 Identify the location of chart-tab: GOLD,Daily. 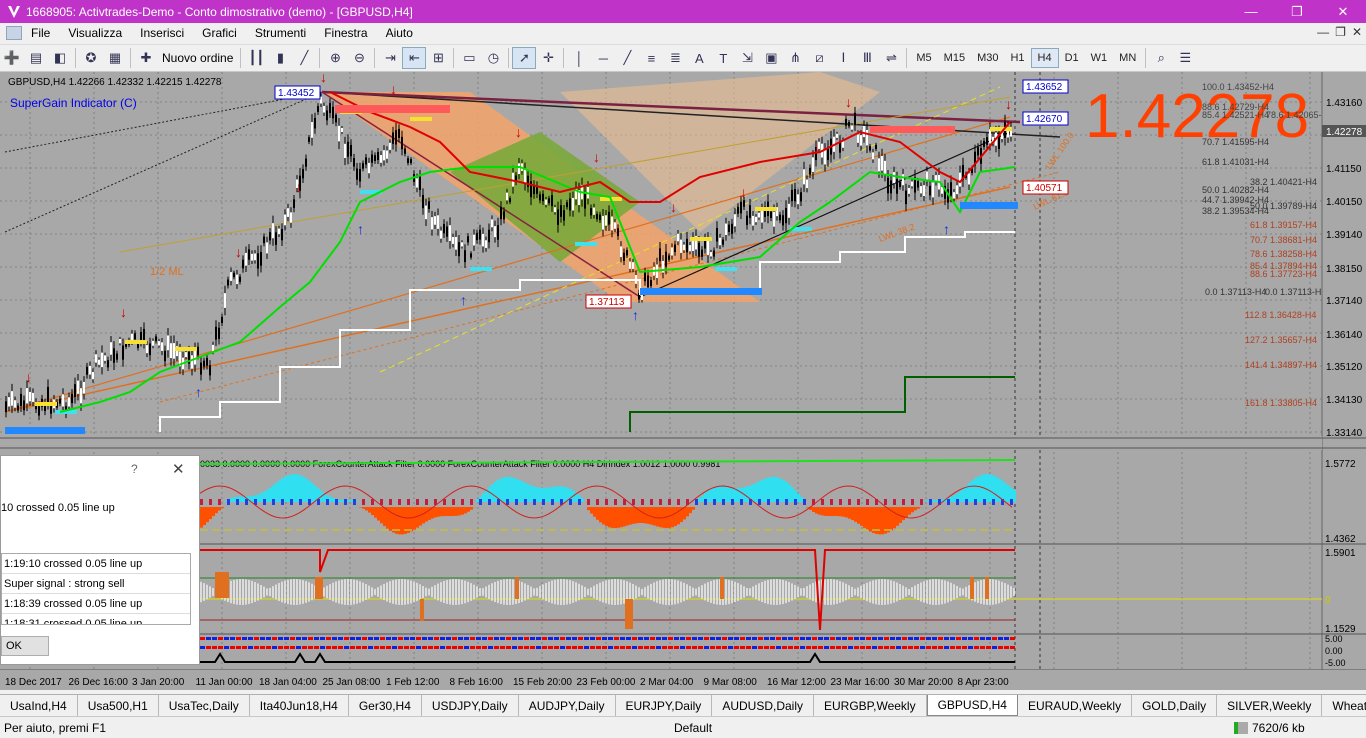
(1175, 705).